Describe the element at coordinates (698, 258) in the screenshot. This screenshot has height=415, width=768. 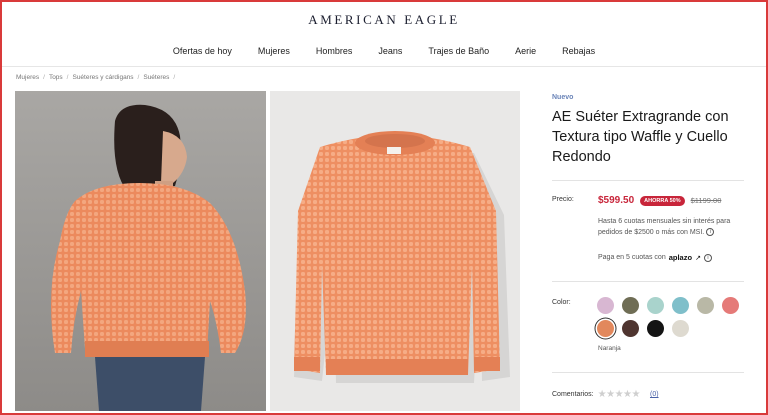
I see `aplazo-arrow-icon: ↗` at that location.